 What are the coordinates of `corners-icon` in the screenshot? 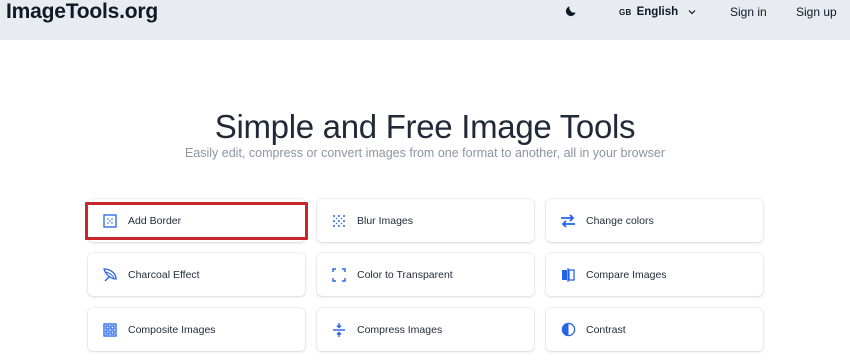 It's located at (339, 275).